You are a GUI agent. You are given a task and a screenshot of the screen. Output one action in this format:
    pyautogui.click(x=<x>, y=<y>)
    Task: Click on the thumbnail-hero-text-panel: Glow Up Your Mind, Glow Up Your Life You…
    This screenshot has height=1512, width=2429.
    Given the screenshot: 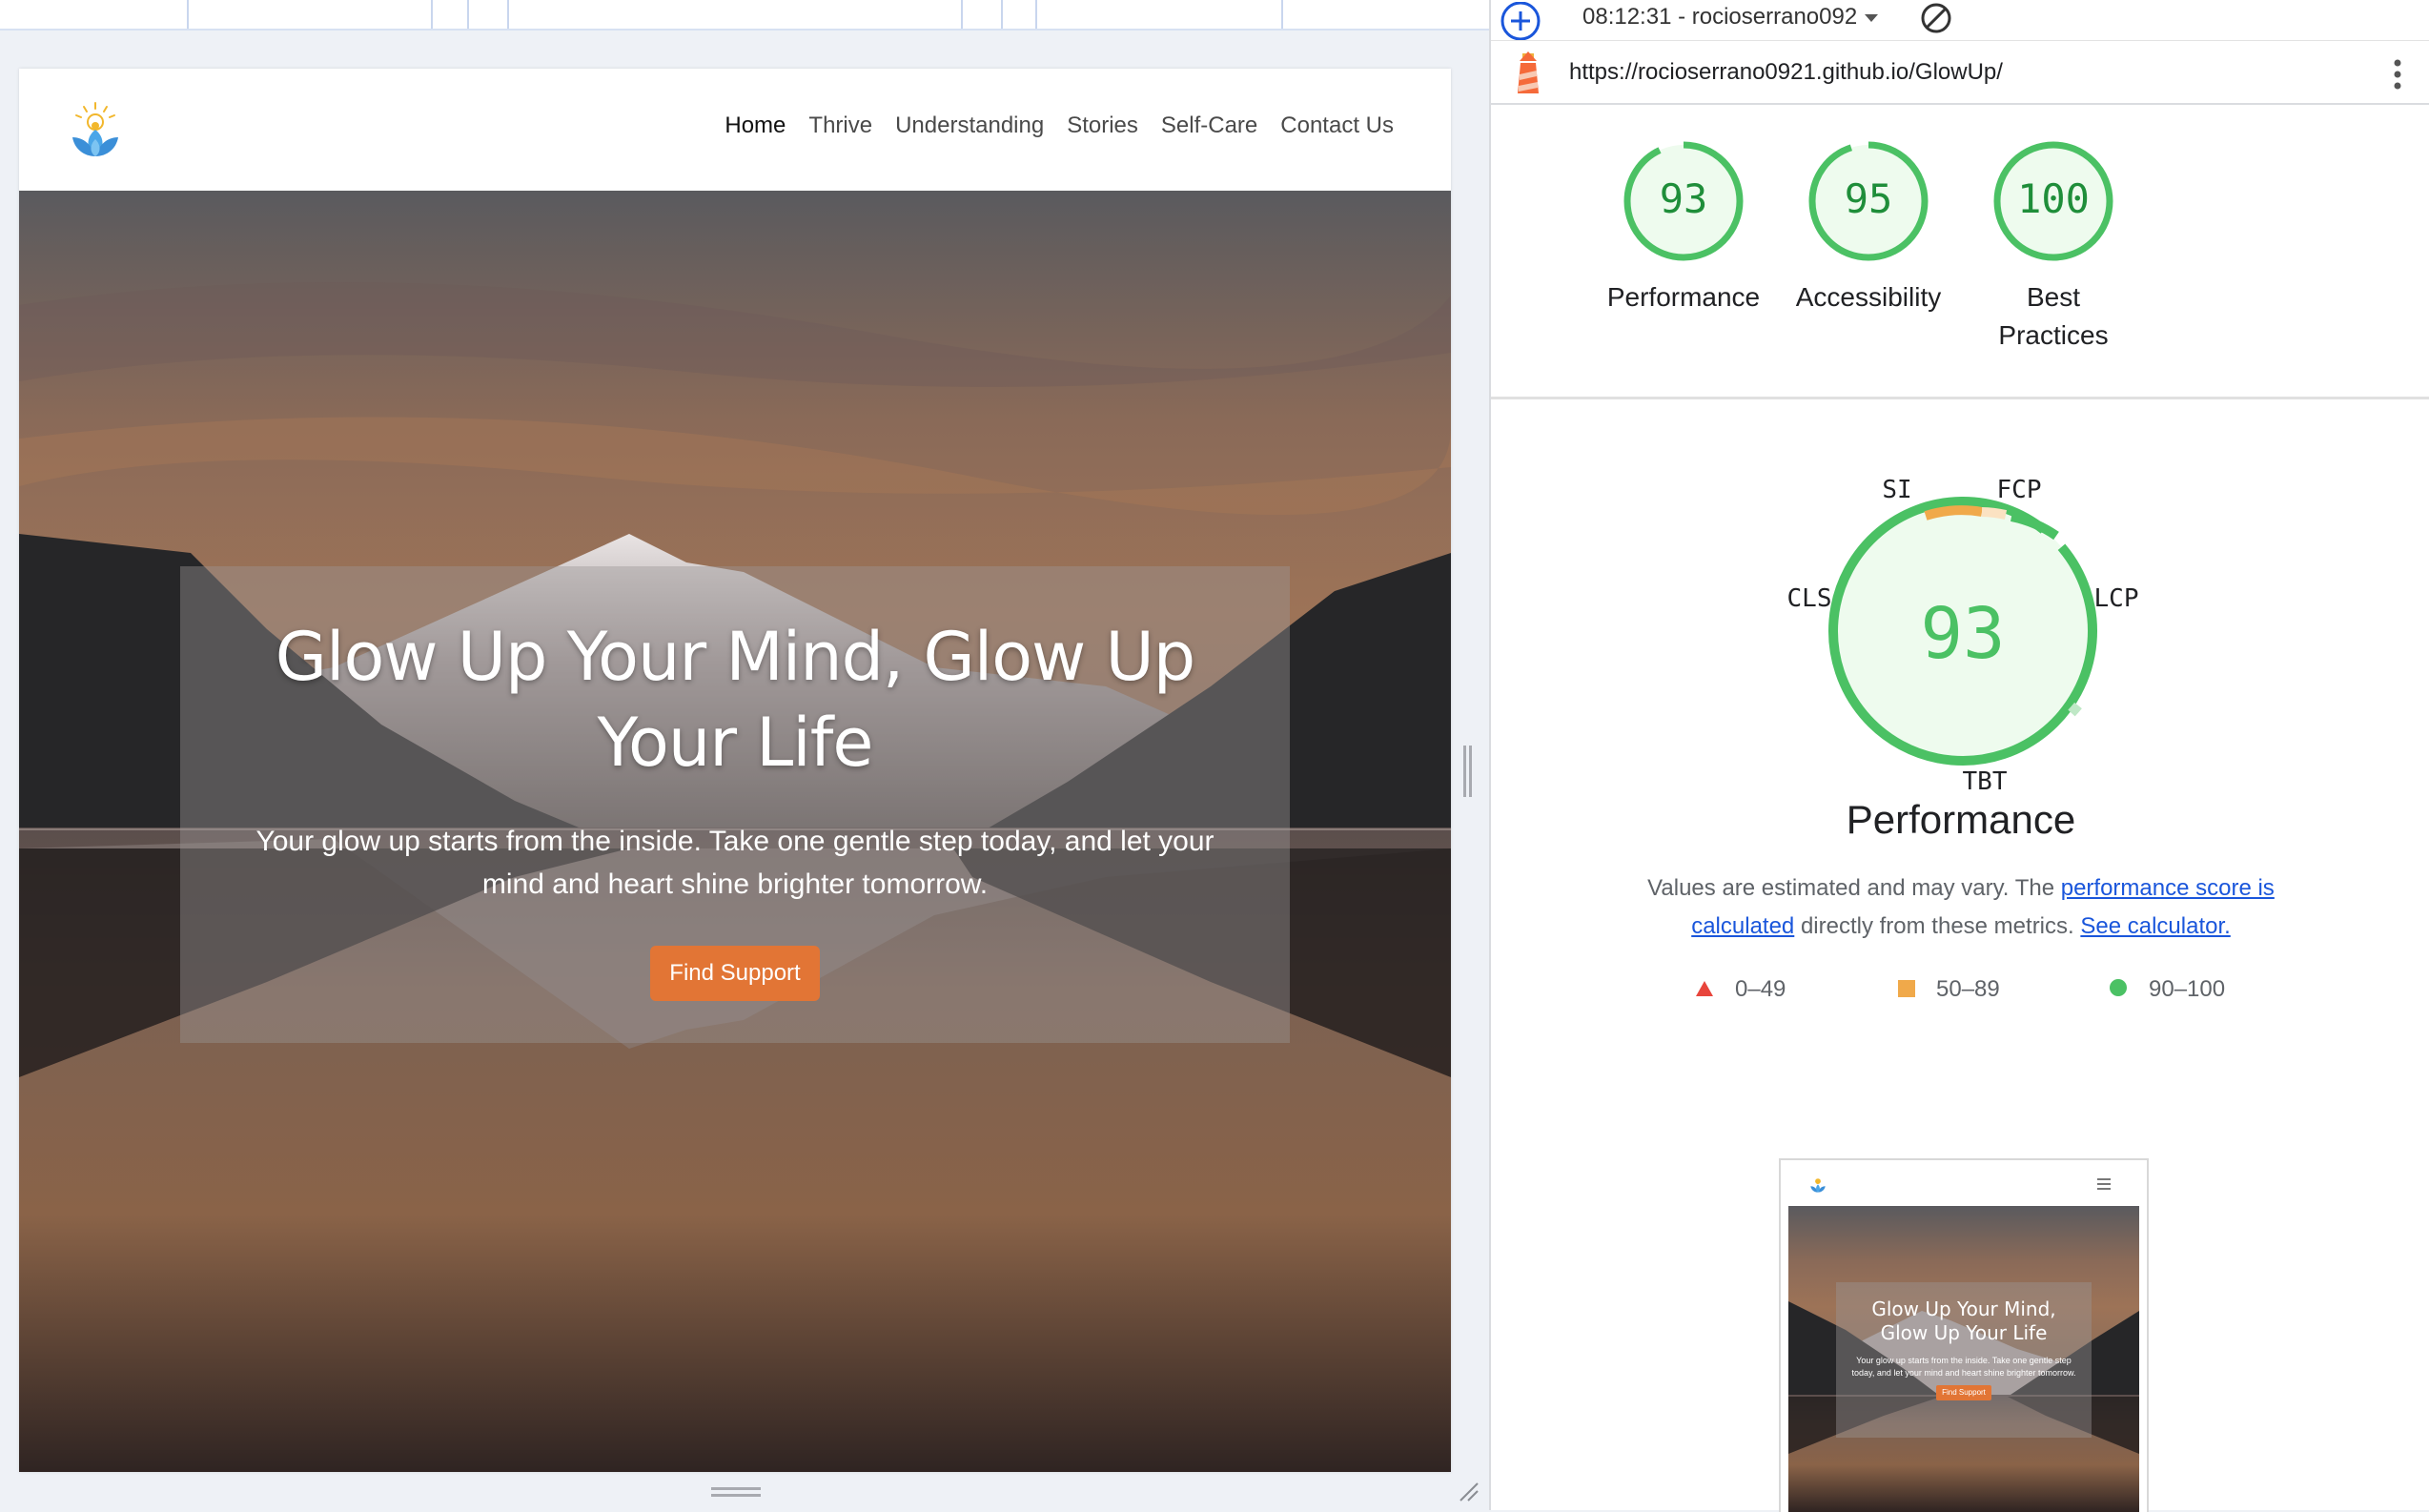 What is the action you would take?
    pyautogui.click(x=1964, y=1360)
    